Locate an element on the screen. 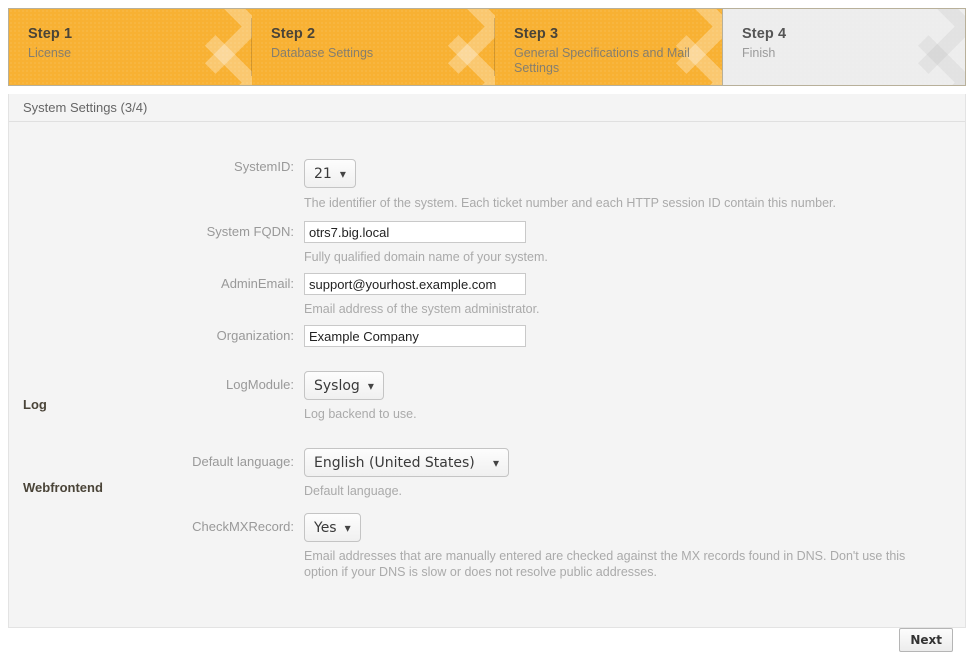 The height and width of the screenshot is (664, 974). step-2-subtitle: Database Settings is located at coordinates (322, 53).